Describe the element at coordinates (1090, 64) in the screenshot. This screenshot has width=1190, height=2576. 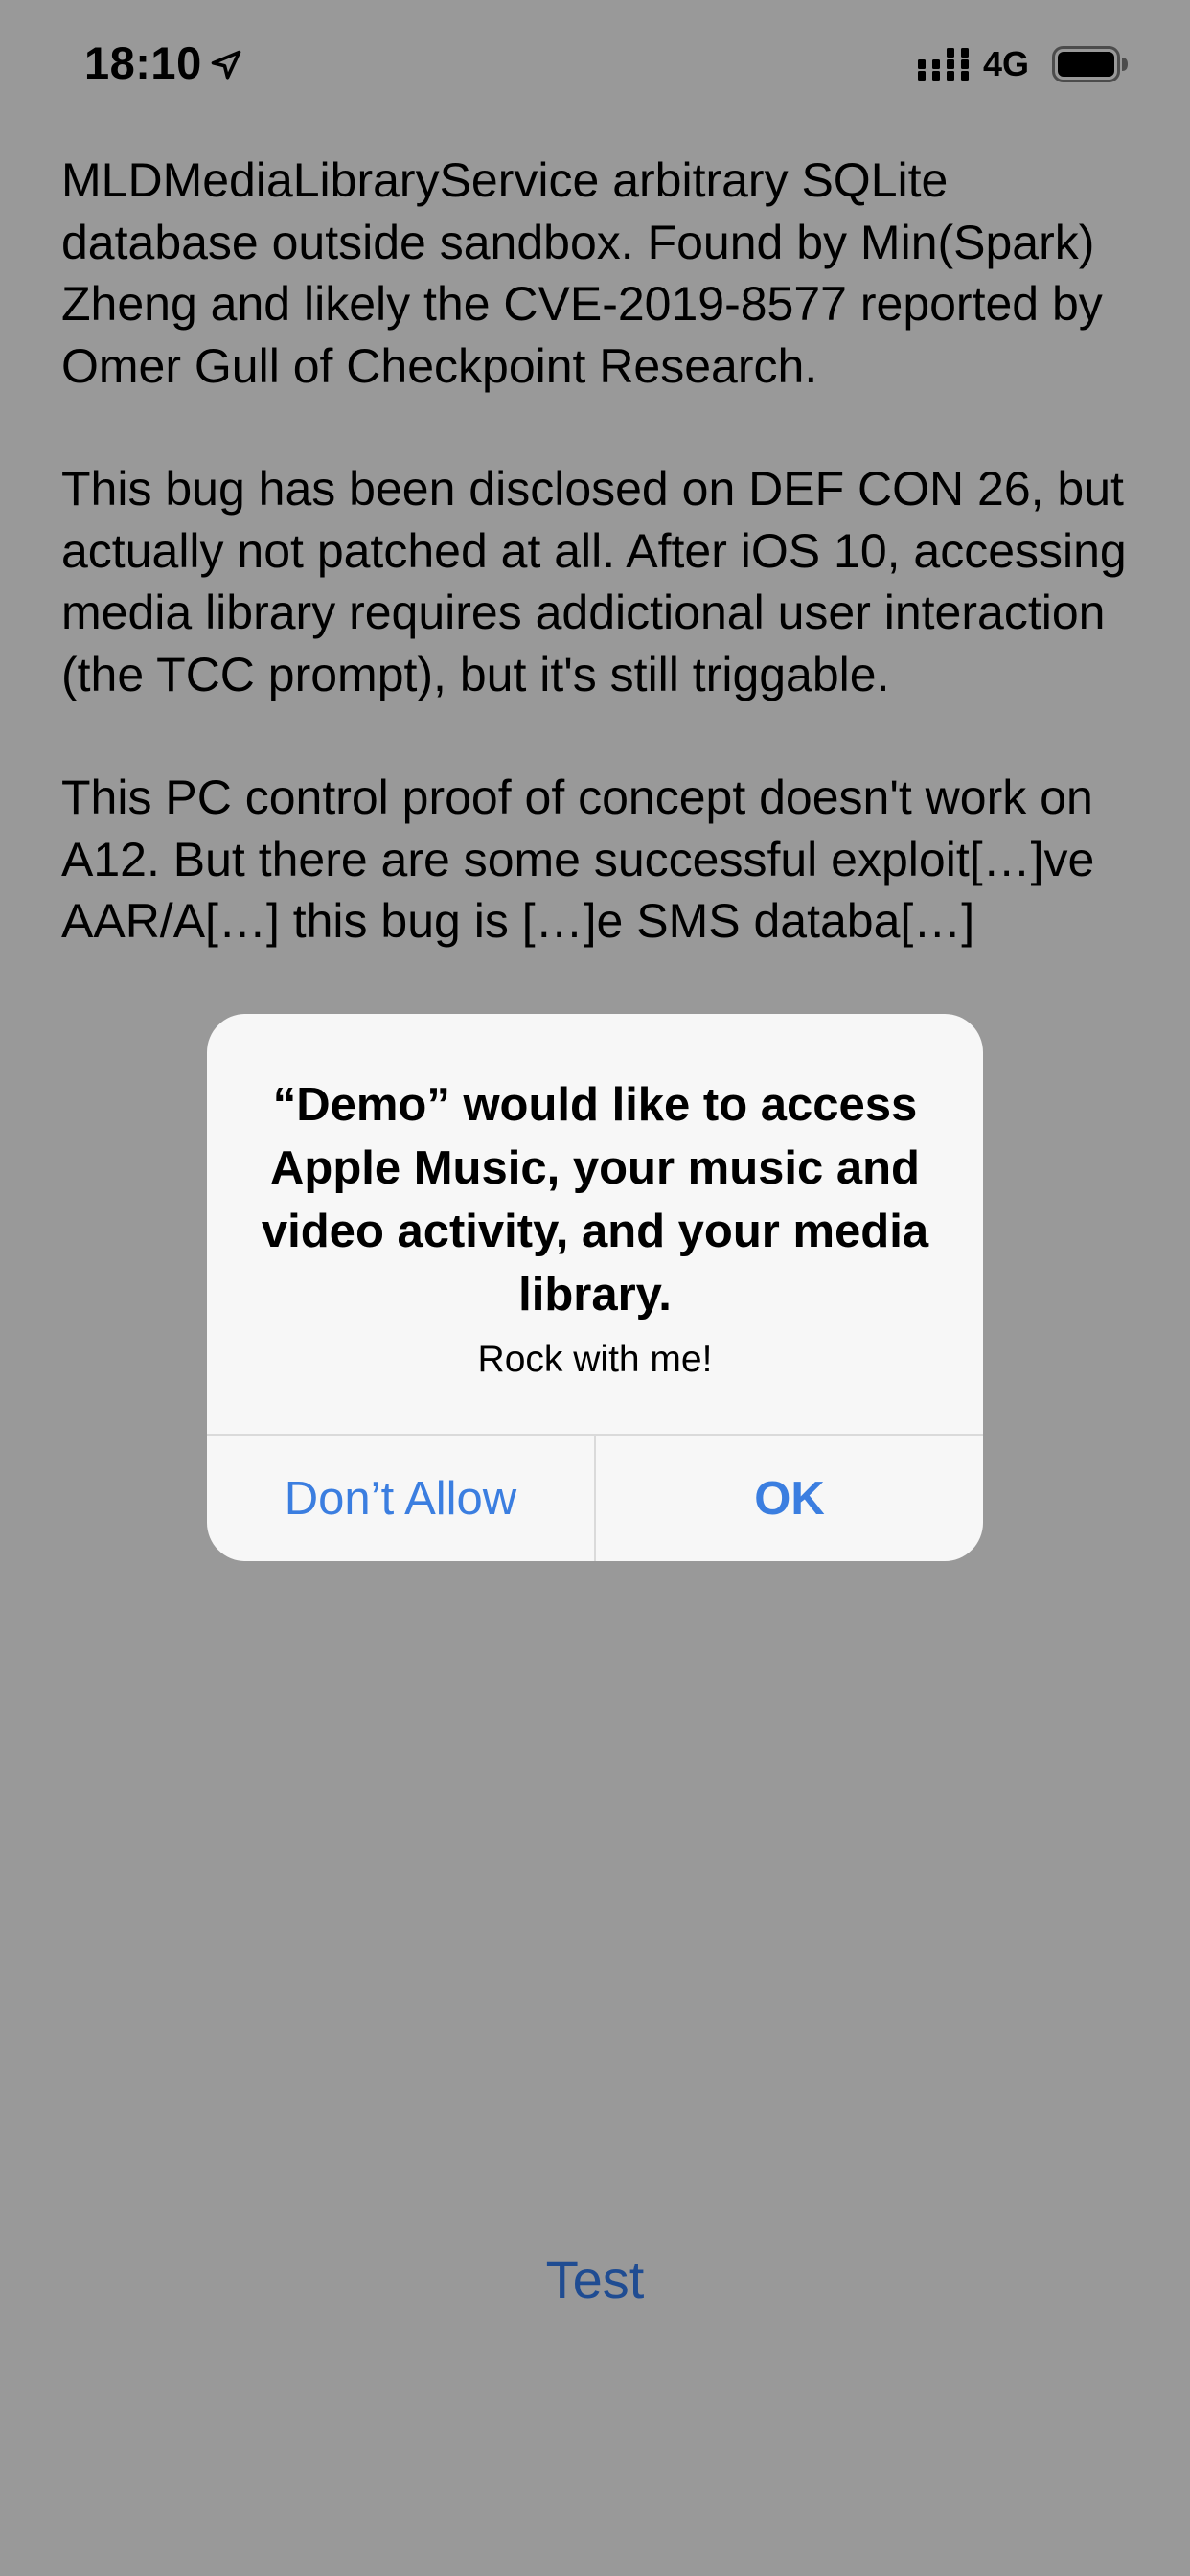
I see `battery-icon` at that location.